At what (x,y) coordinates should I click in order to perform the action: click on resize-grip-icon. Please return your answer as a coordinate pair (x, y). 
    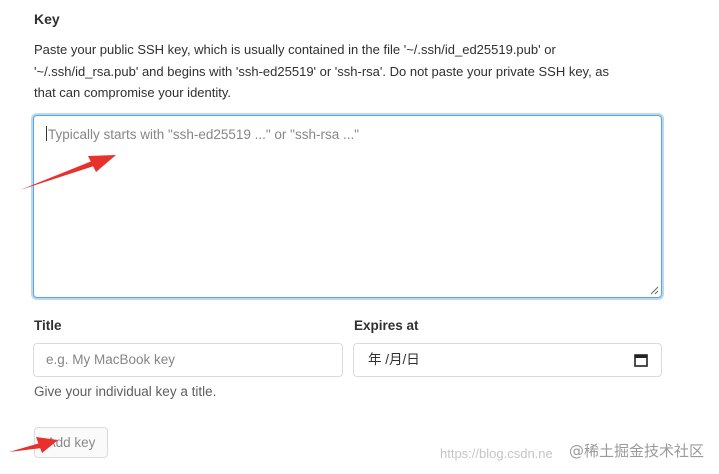
    Looking at the image, I should click on (654, 290).